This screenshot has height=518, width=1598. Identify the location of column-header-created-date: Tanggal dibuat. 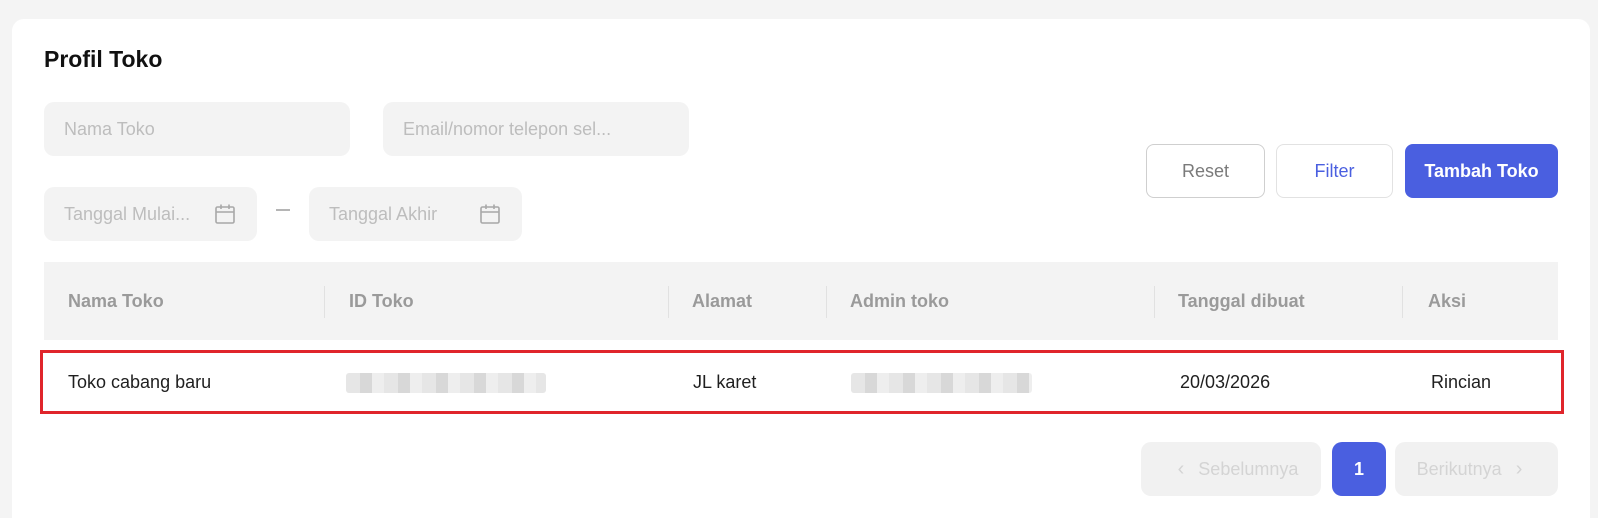
(1241, 300).